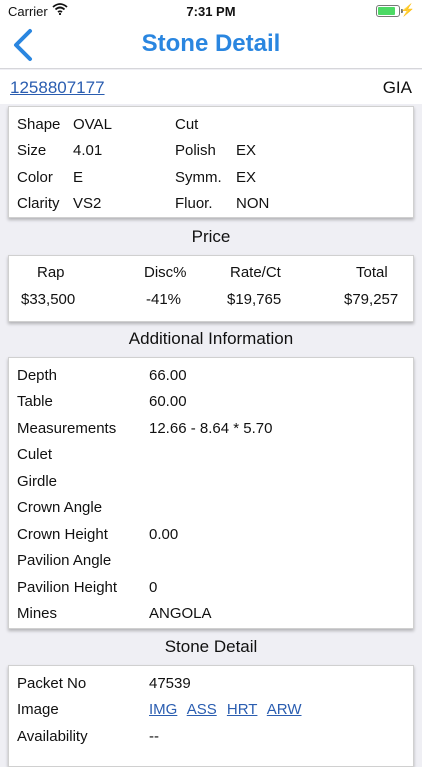 Image resolution: width=422 pixels, height=767 pixels. I want to click on page-title: Stone Detail, so click(211, 43).